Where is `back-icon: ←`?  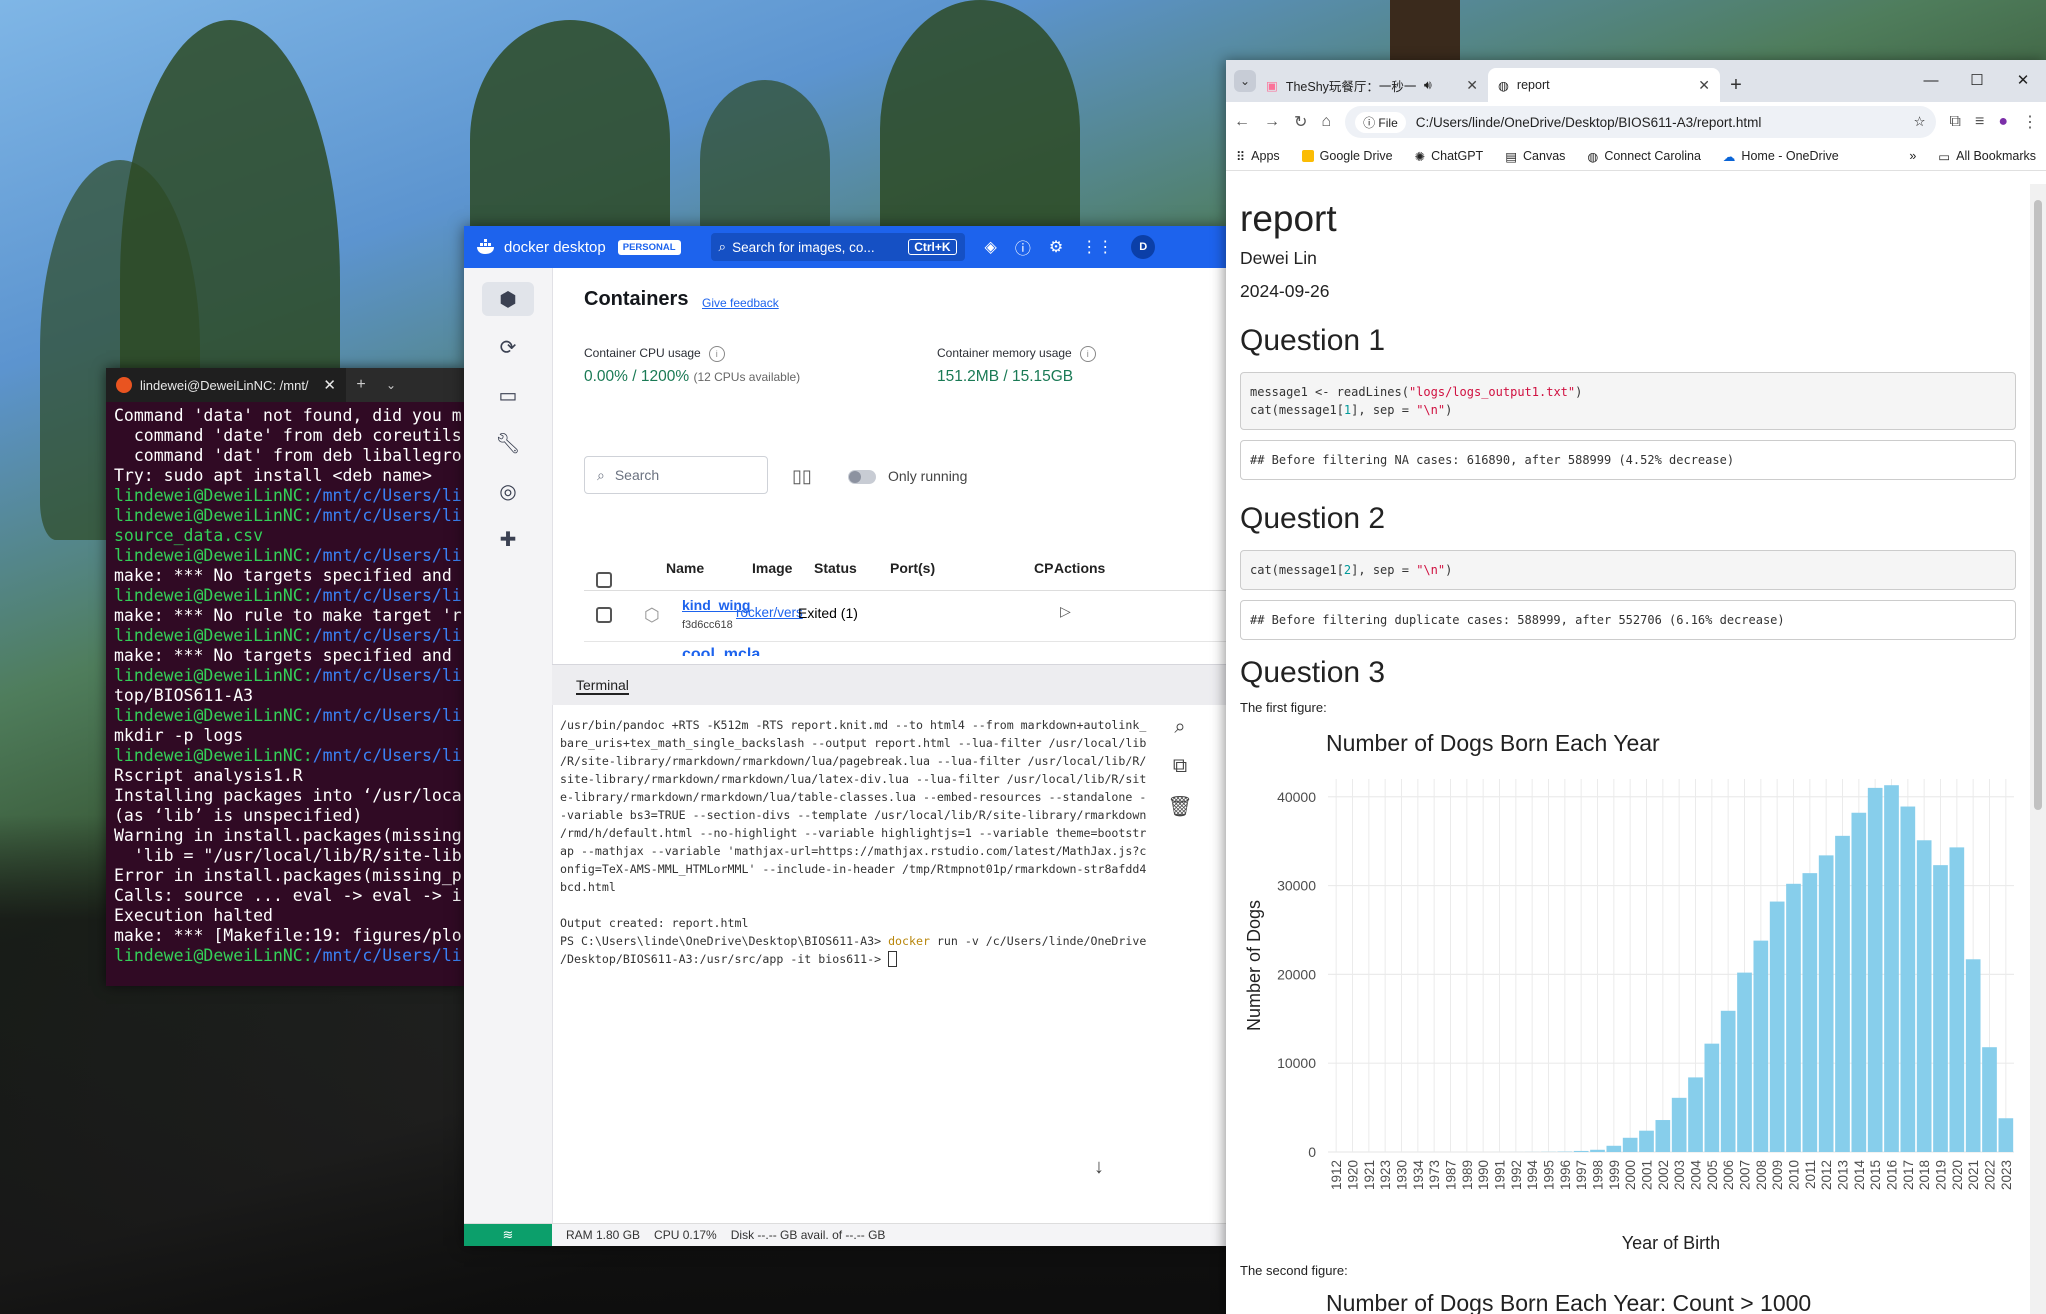 back-icon: ← is located at coordinates (1242, 122).